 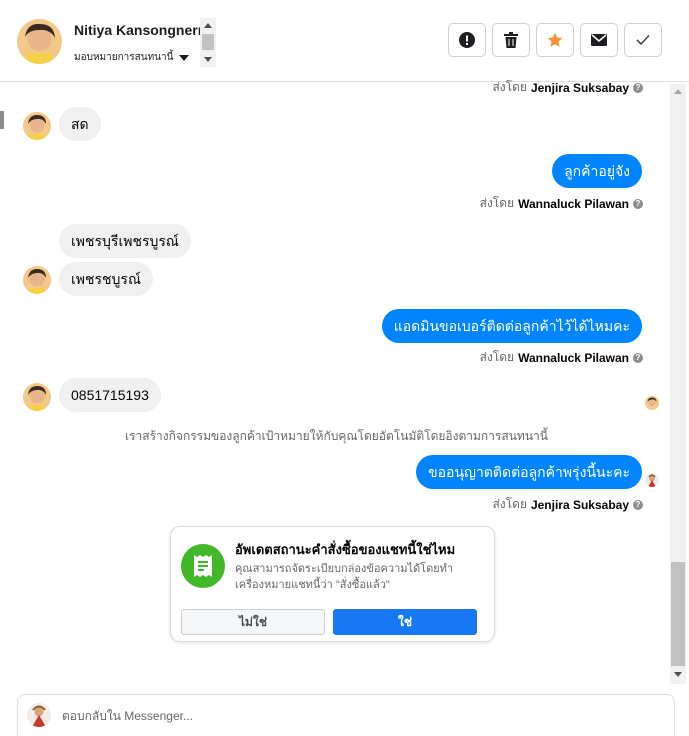 I want to click on yes-button: ใช่, so click(x=405, y=622).